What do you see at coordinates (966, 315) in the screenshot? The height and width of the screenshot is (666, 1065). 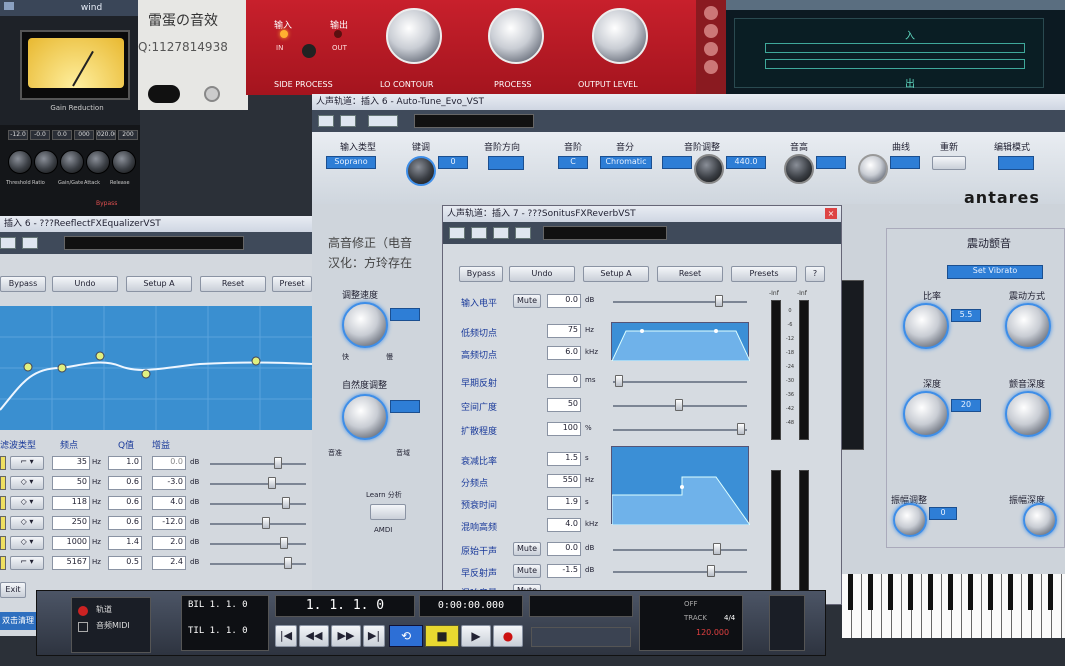 I see `rate-field: 5.5` at bounding box center [966, 315].